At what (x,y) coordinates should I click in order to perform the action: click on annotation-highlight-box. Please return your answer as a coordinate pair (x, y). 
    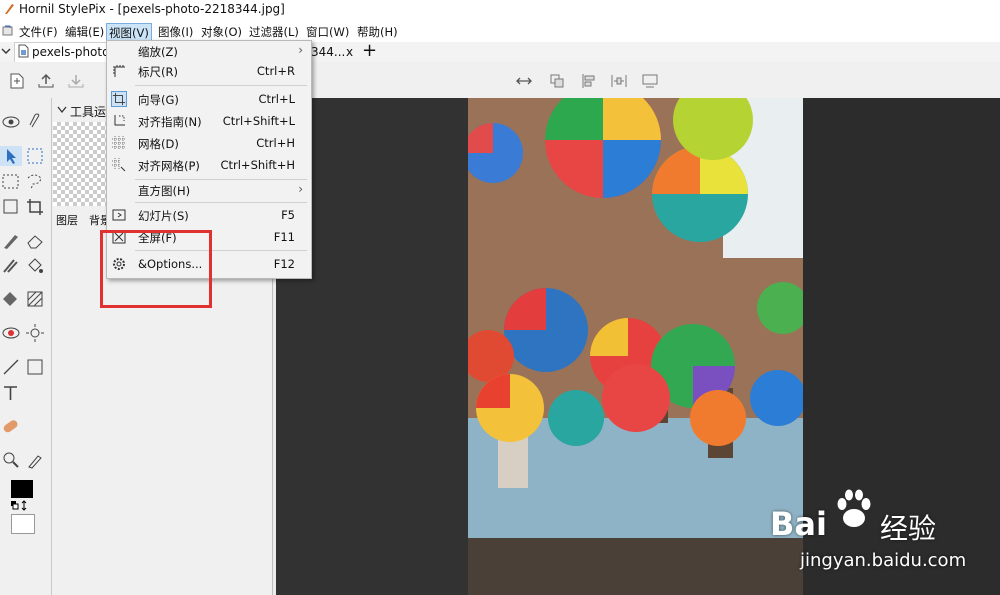
    Looking at the image, I should click on (156, 269).